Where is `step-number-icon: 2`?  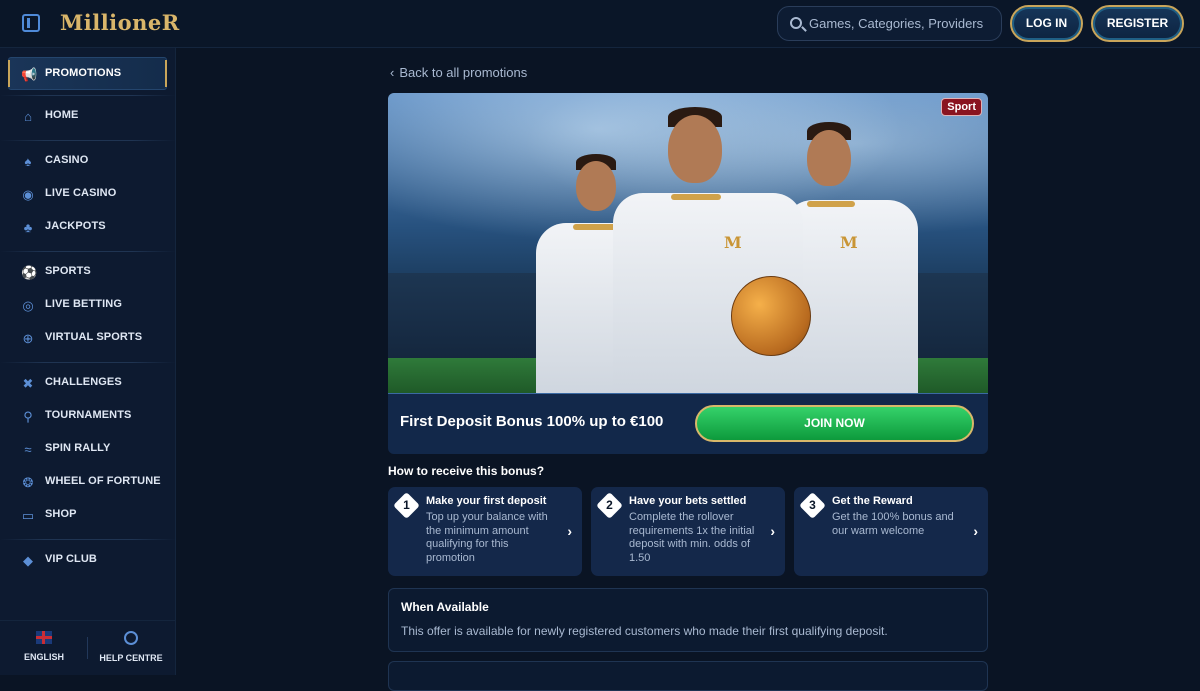
step-number-icon: 2 is located at coordinates (609, 505).